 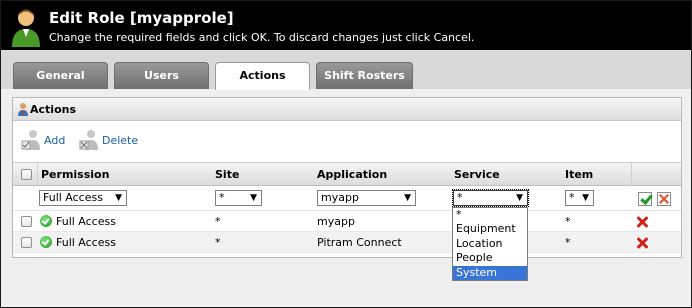 I want to click on actions-user-icon, so click(x=23, y=109).